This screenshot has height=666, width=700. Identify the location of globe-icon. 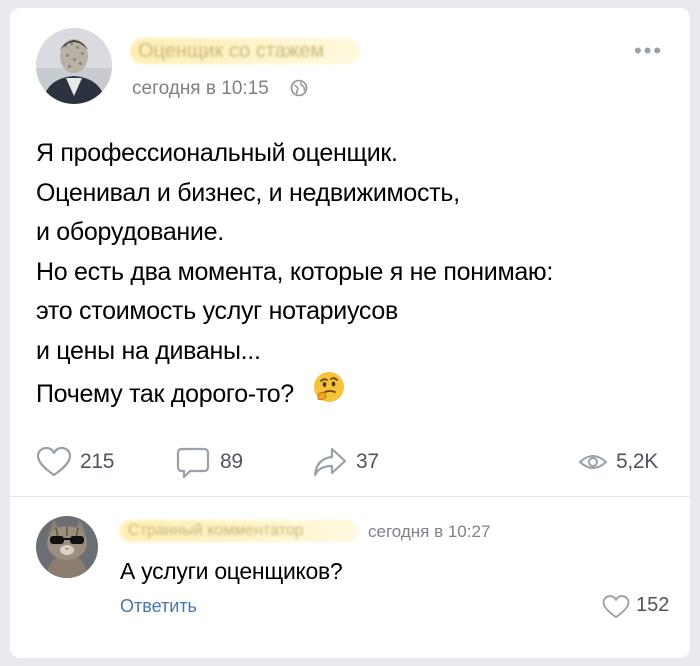
(299, 88).